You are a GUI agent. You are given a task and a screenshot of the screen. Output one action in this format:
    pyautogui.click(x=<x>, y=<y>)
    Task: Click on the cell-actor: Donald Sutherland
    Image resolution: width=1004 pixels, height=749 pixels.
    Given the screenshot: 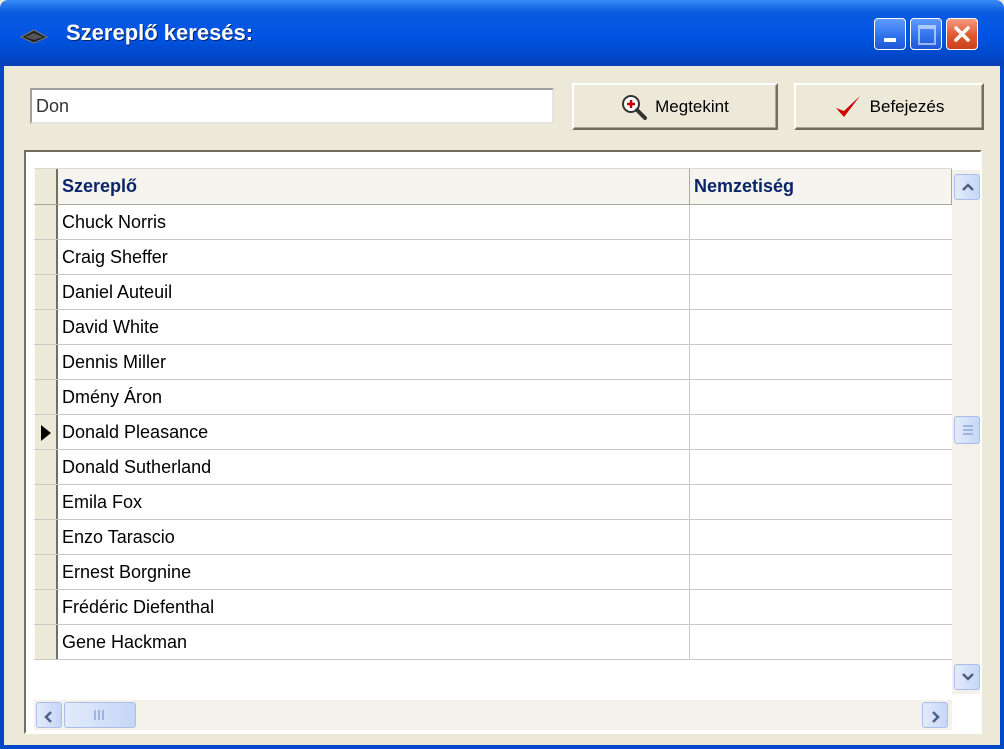 What is the action you would take?
    pyautogui.click(x=374, y=467)
    